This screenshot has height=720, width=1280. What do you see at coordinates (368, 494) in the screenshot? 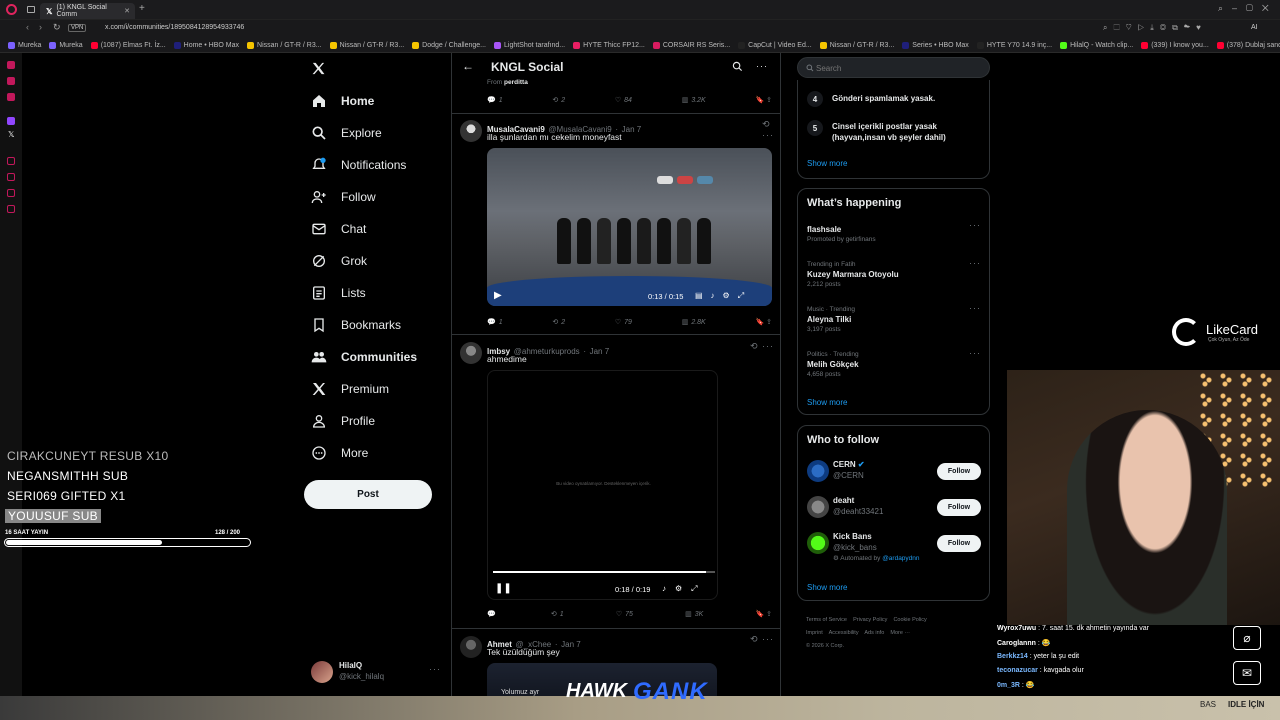
I see `post-button: Post` at bounding box center [368, 494].